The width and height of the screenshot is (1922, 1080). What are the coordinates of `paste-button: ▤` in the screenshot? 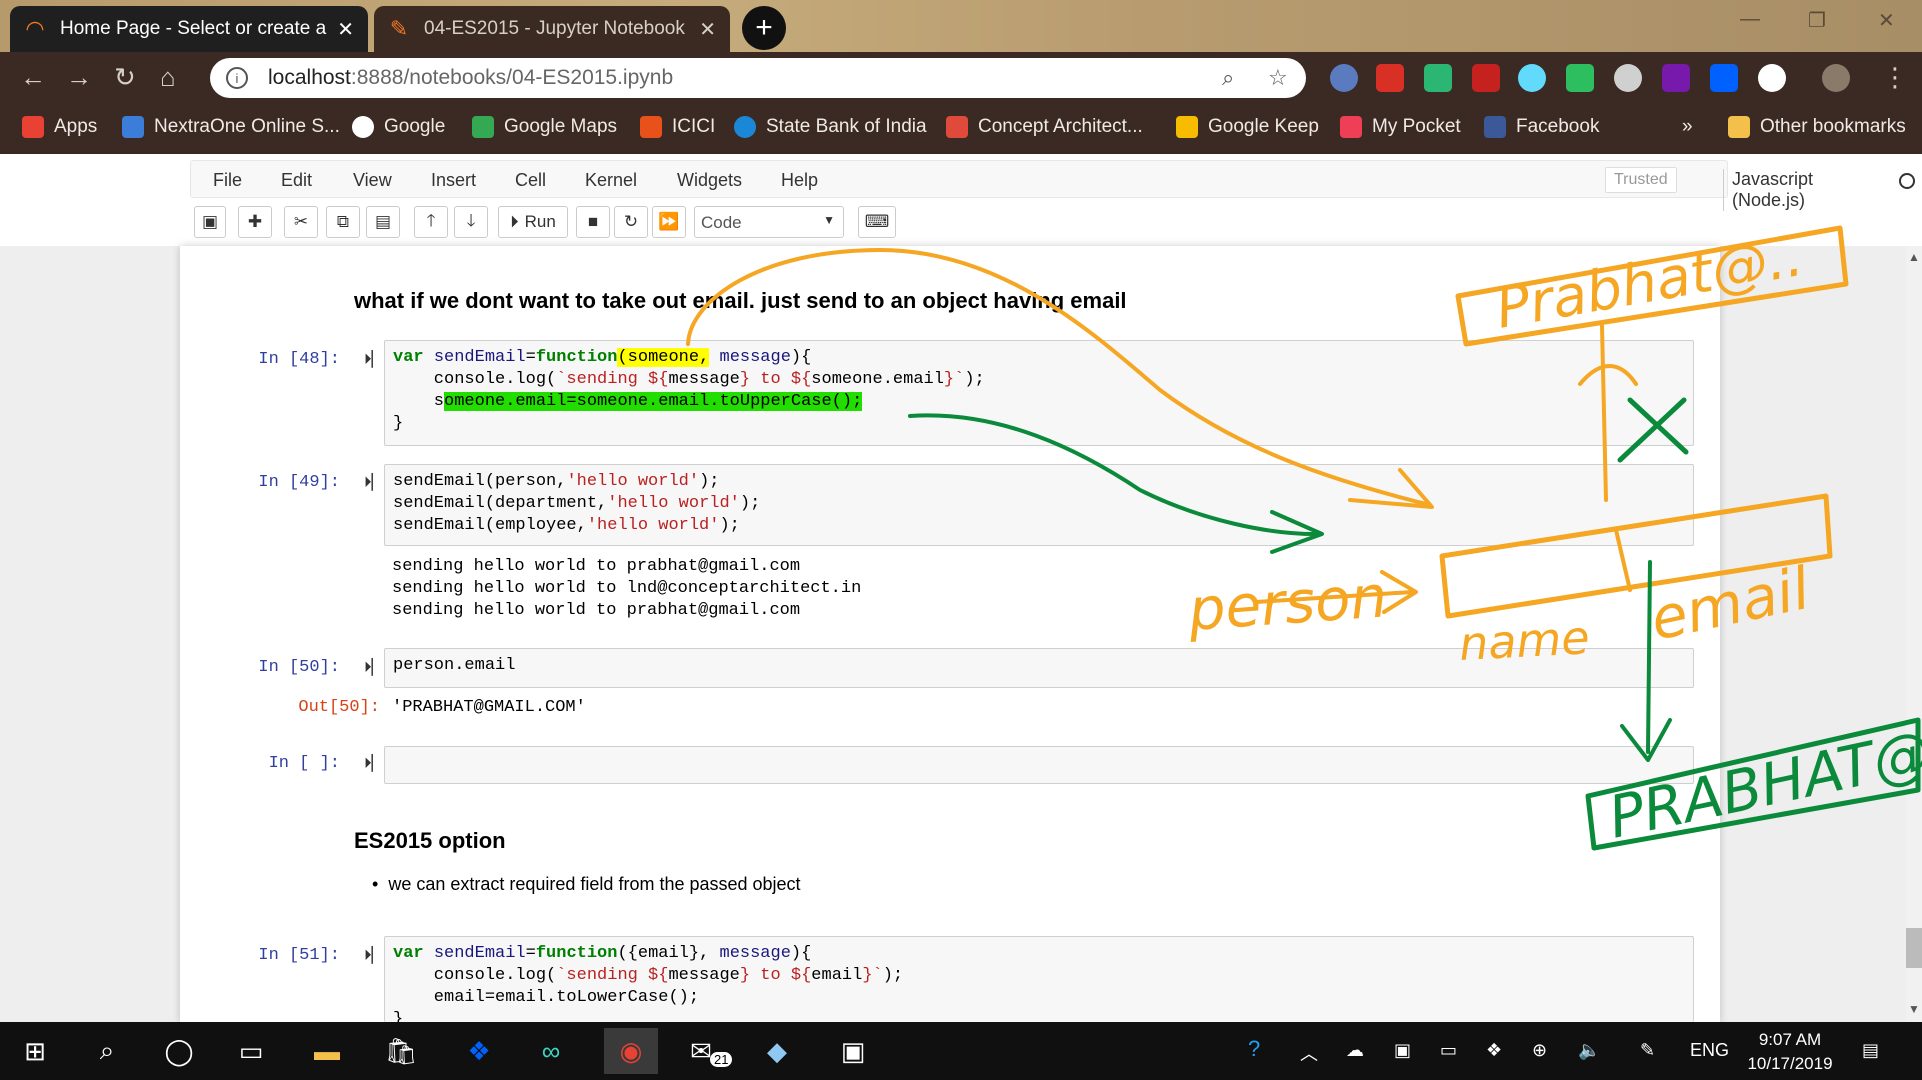 It's located at (383, 222).